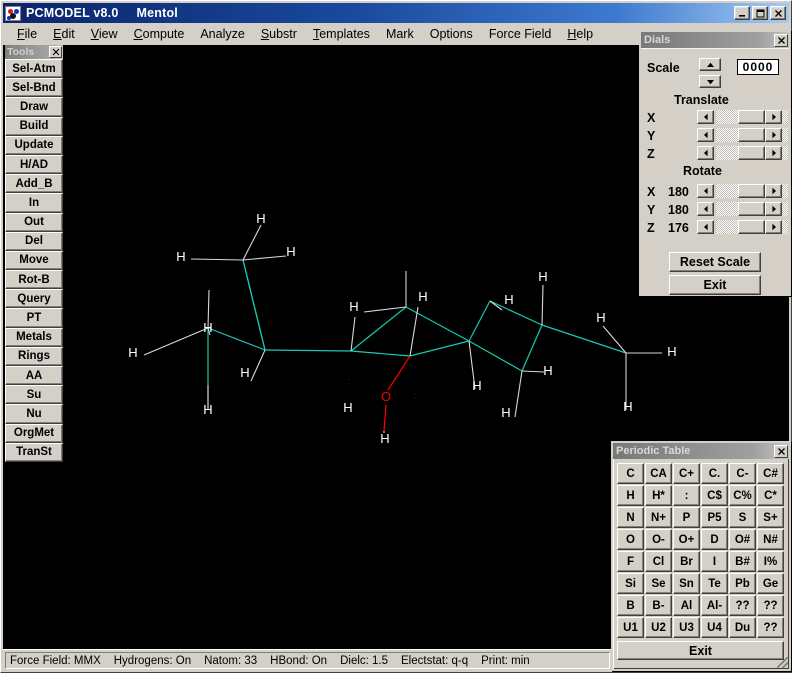  Describe the element at coordinates (781, 40) in the screenshot. I see `dials-close-icon` at that location.